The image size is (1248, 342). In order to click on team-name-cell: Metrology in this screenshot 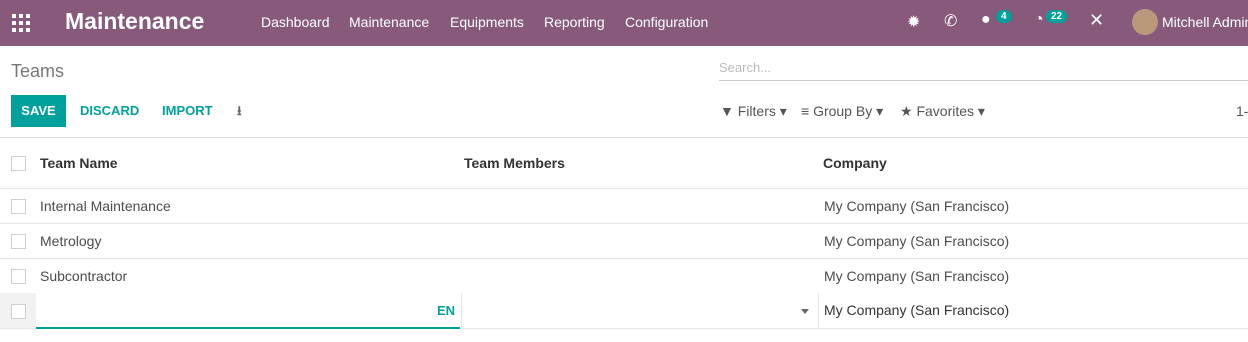, I will do `click(70, 241)`.